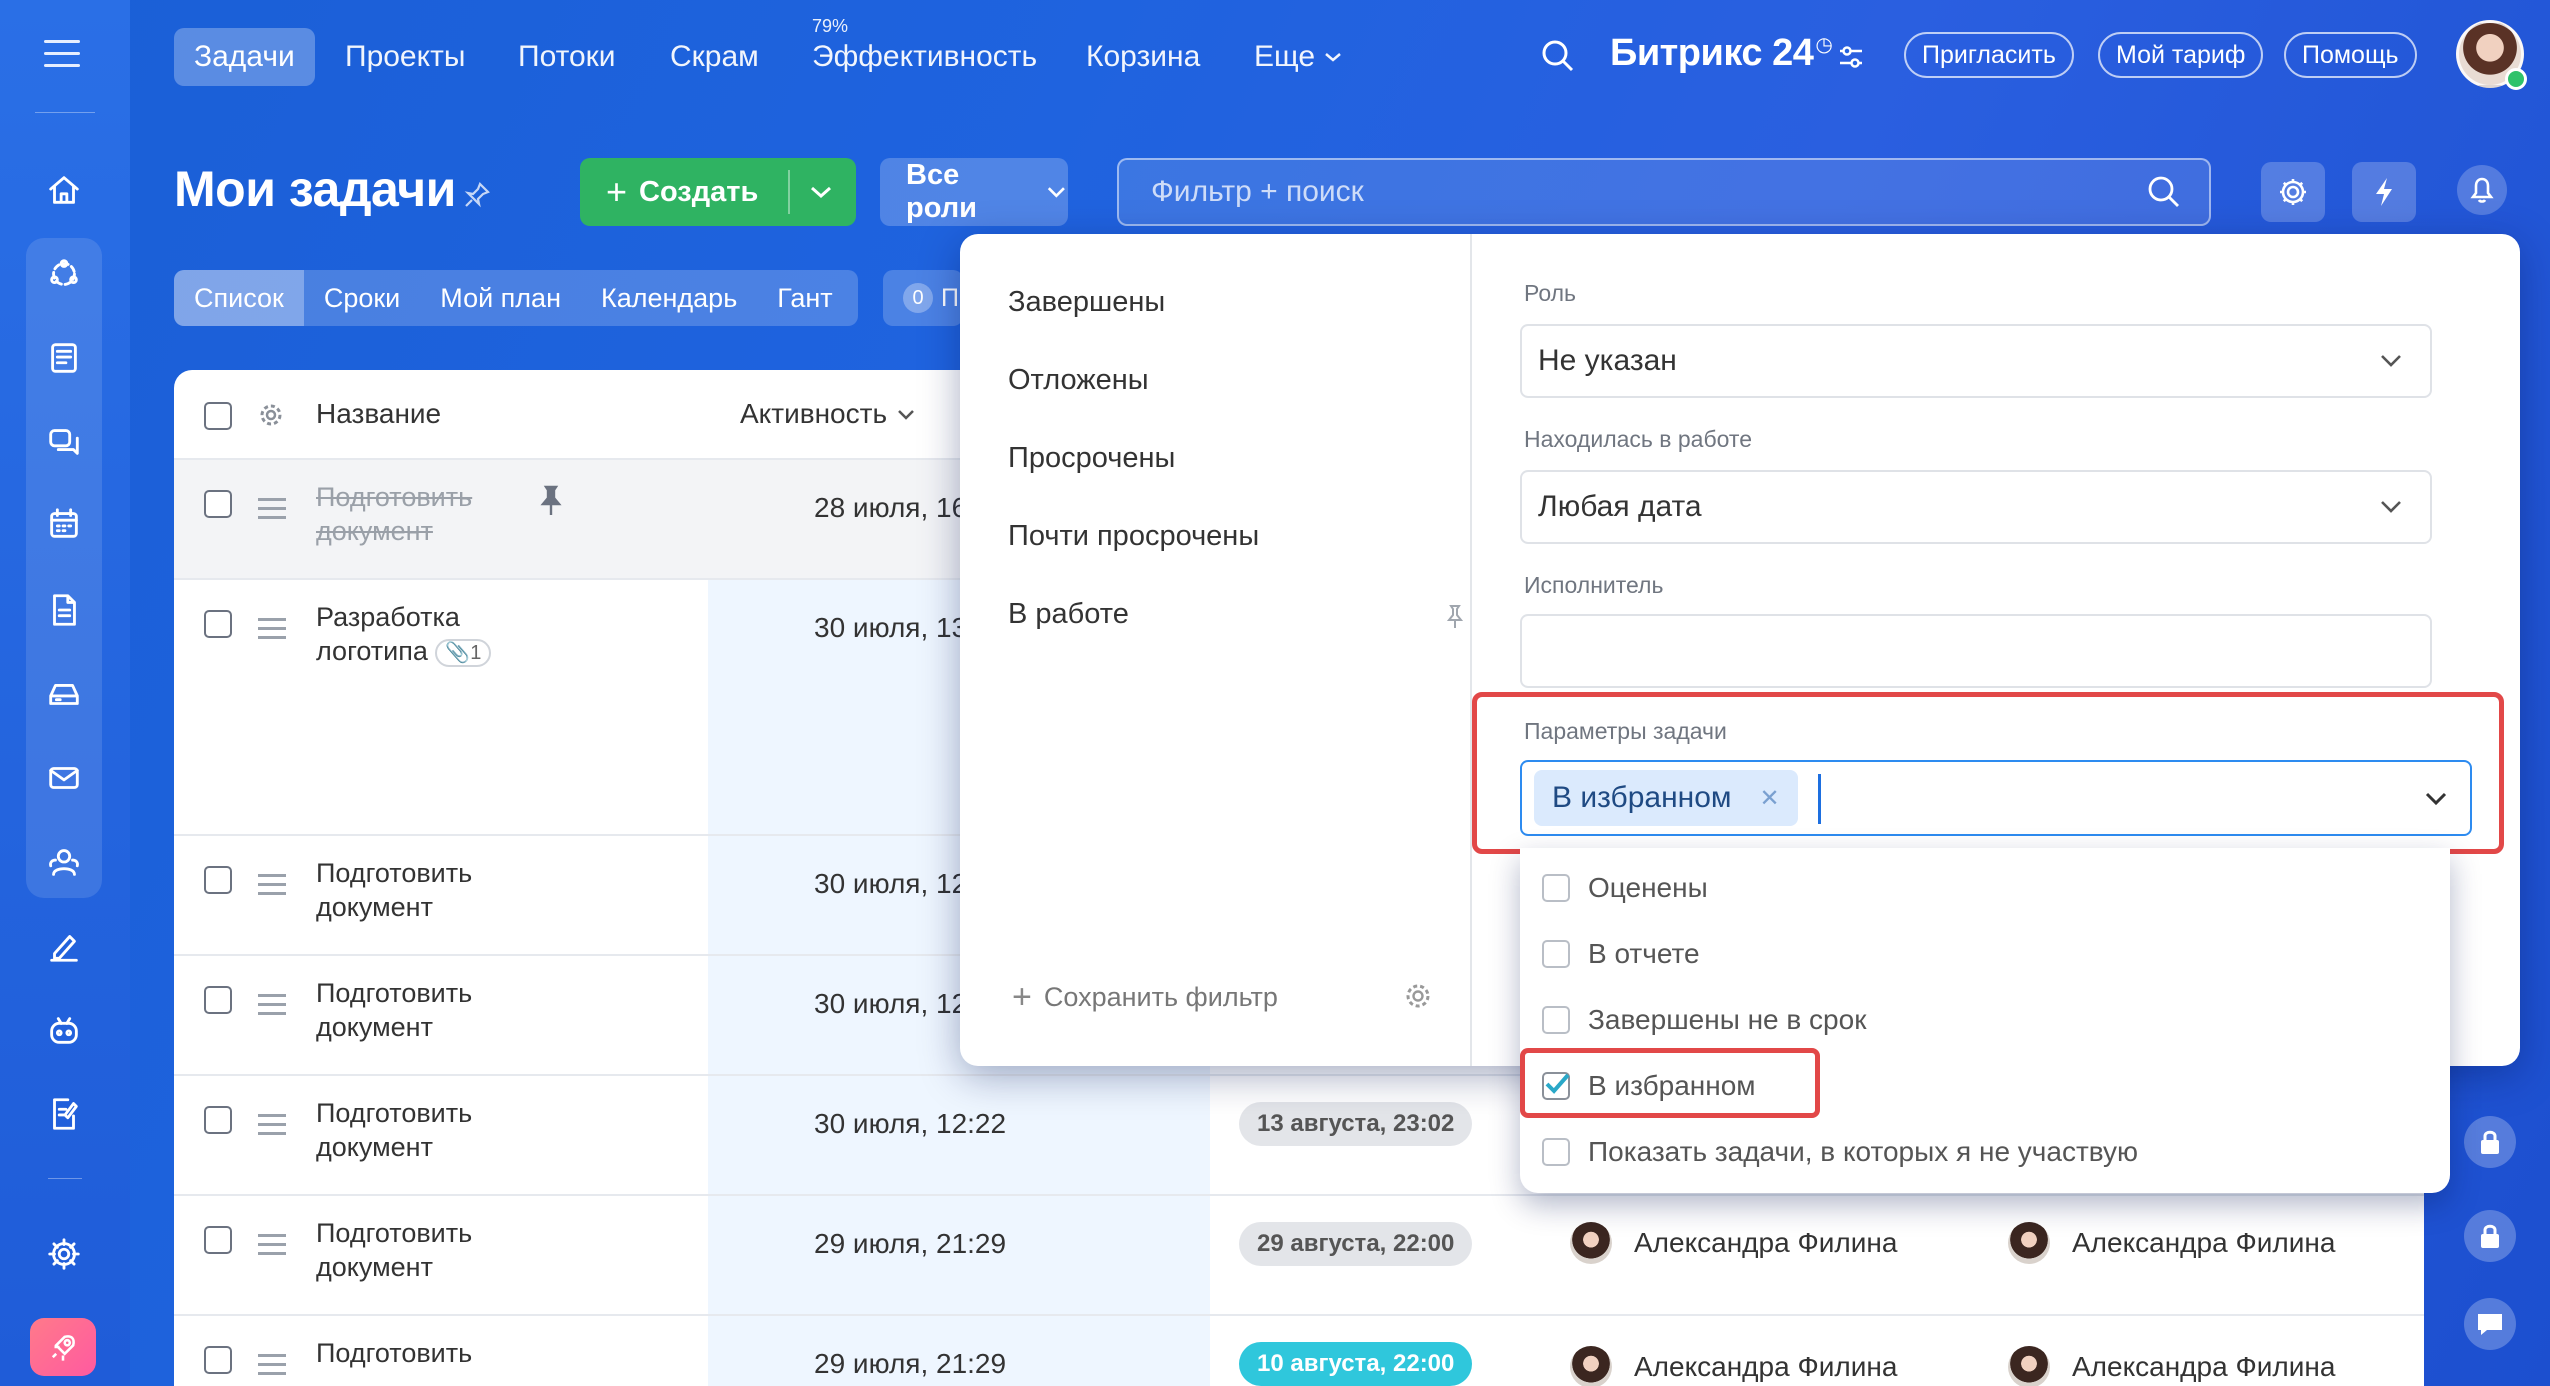  I want to click on home-icon, so click(64, 190).